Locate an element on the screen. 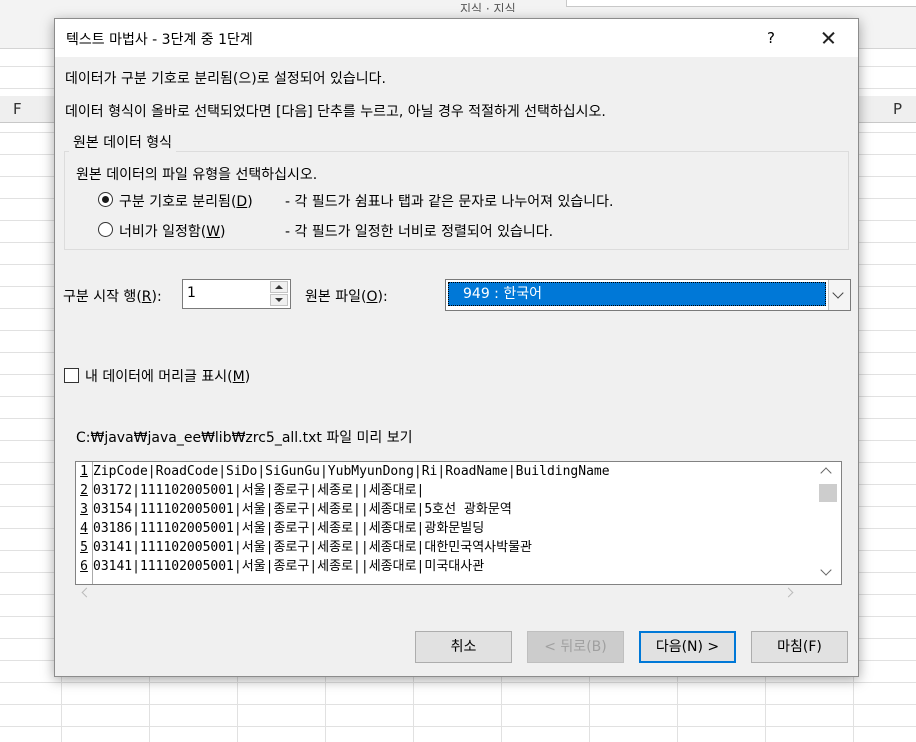 The image size is (916, 742). dialog-titlebar: 텍스트 마법사 - 3단계 중 1단계 ? is located at coordinates (456, 38).